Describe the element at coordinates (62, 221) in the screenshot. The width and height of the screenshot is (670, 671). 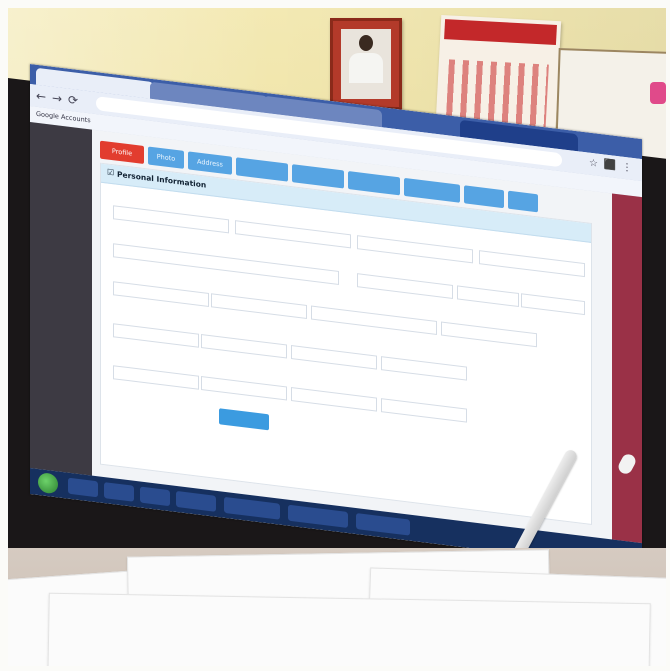
I see `sidebar-item-active` at that location.